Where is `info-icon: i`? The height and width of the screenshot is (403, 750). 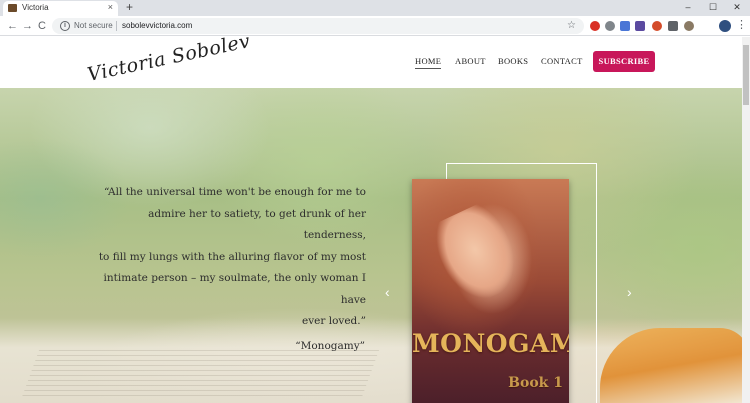 info-icon: i is located at coordinates (65, 26).